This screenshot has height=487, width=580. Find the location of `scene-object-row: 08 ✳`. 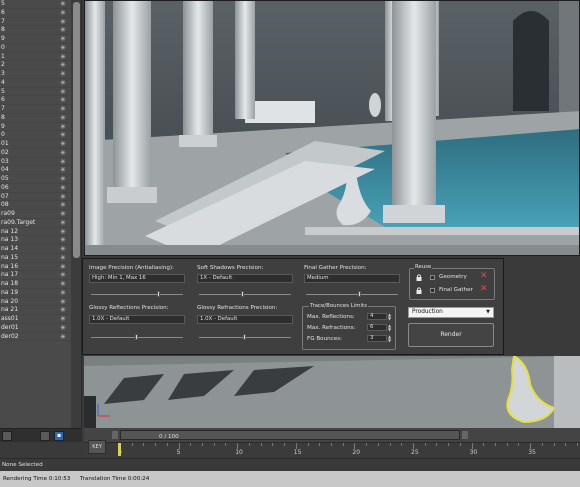

scene-object-row: 08 ✳ is located at coordinates (40, 205).